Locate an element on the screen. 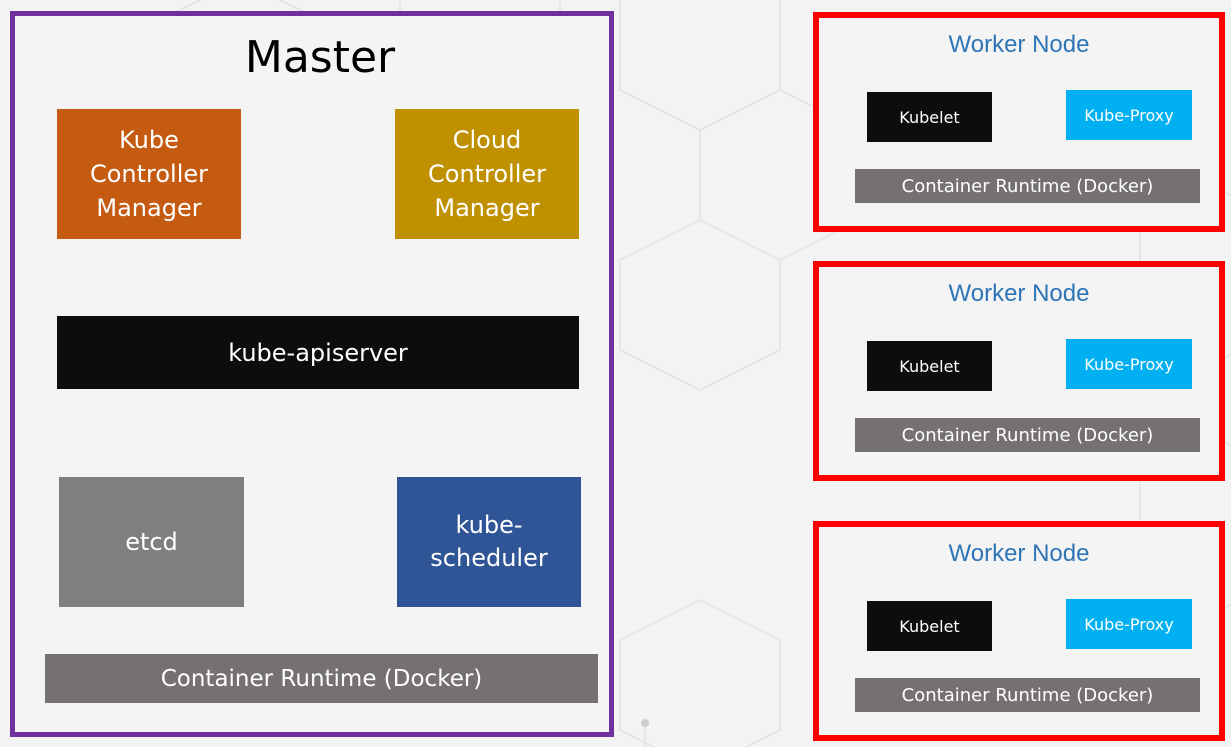 This screenshot has height=747, width=1231. cloud-controller-manager-label-line-2: Controller is located at coordinates (487, 174).